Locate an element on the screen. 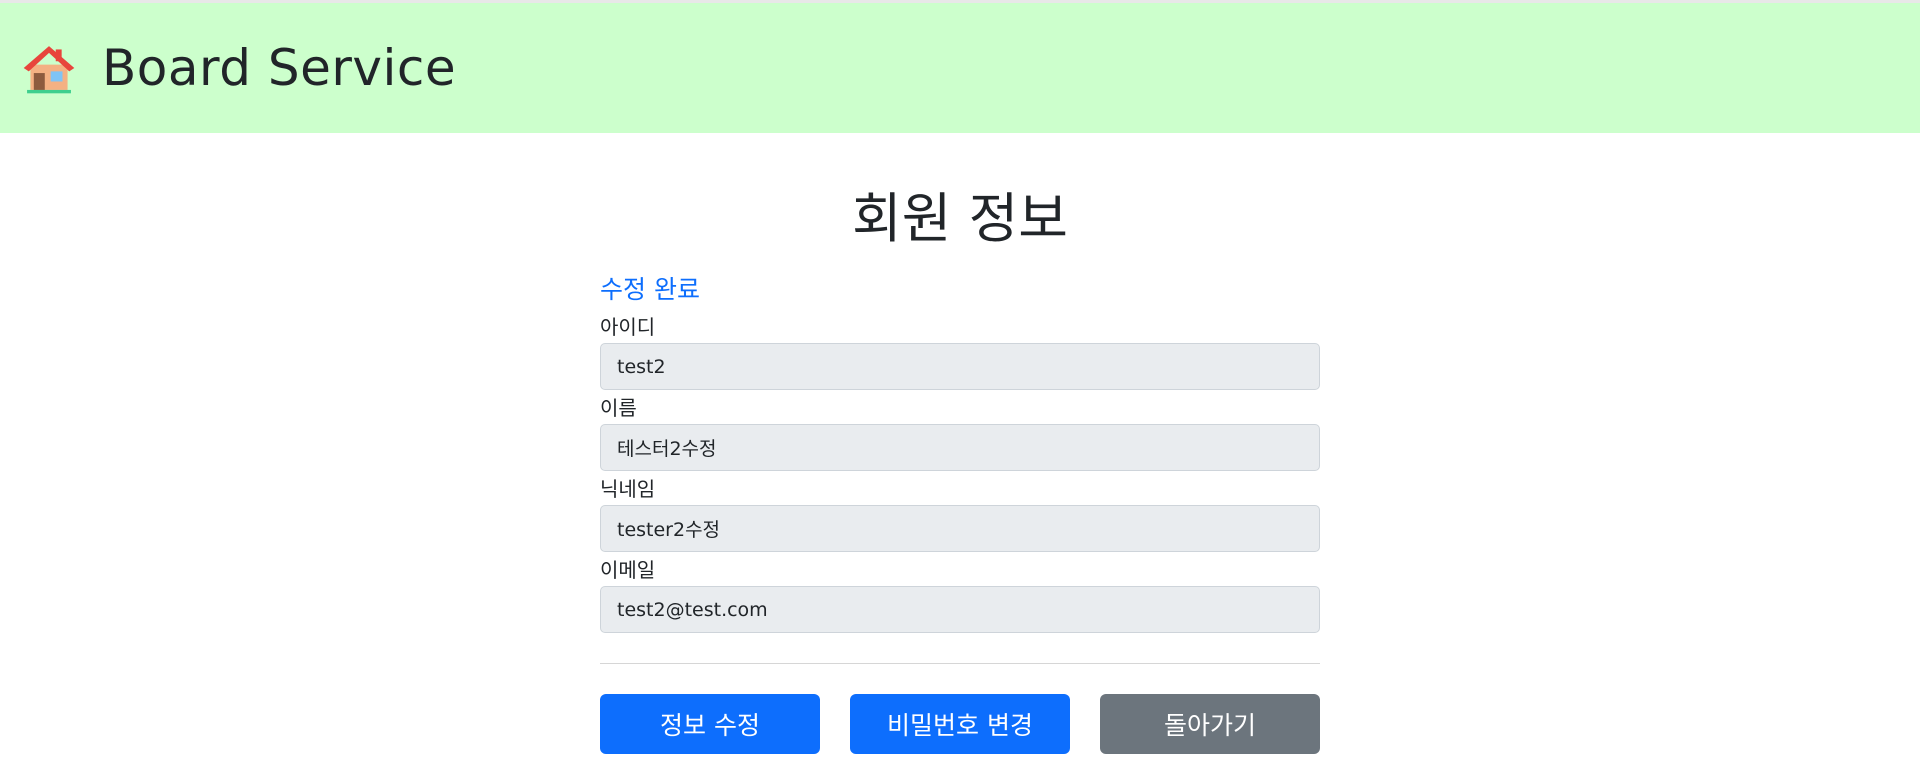 This screenshot has height=769, width=1920. field-group-nickname: 닉네임 is located at coordinates (960, 512).